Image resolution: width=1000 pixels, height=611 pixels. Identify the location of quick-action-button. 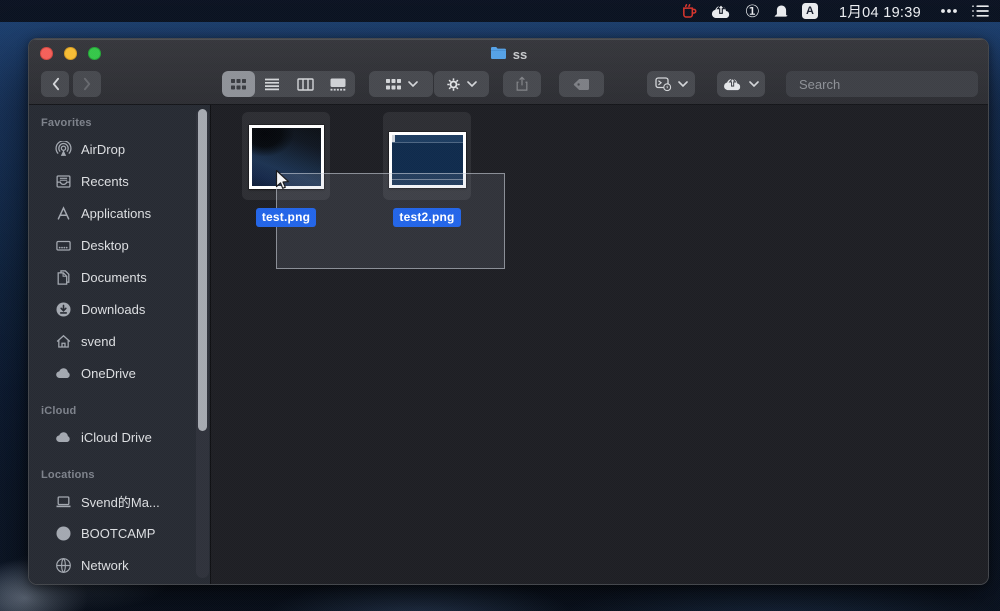
(671, 84).